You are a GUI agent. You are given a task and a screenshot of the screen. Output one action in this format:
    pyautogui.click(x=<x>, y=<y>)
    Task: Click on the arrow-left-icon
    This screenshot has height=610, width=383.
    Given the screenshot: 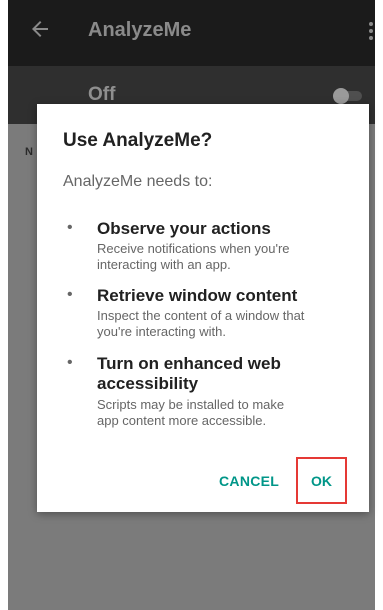 What is the action you would take?
    pyautogui.click(x=40, y=29)
    